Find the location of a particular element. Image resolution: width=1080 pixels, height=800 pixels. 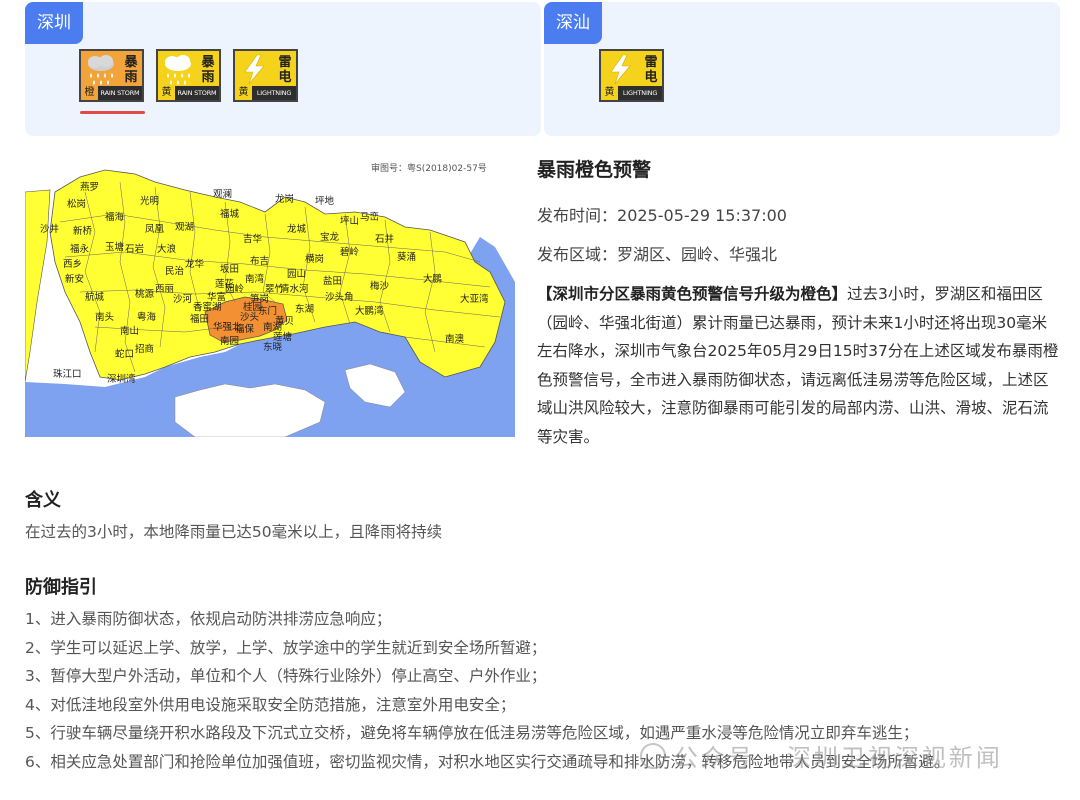

warning-headline: 【深圳市分区暴雨黄色预警信号升级为橙色】 is located at coordinates (692, 294).